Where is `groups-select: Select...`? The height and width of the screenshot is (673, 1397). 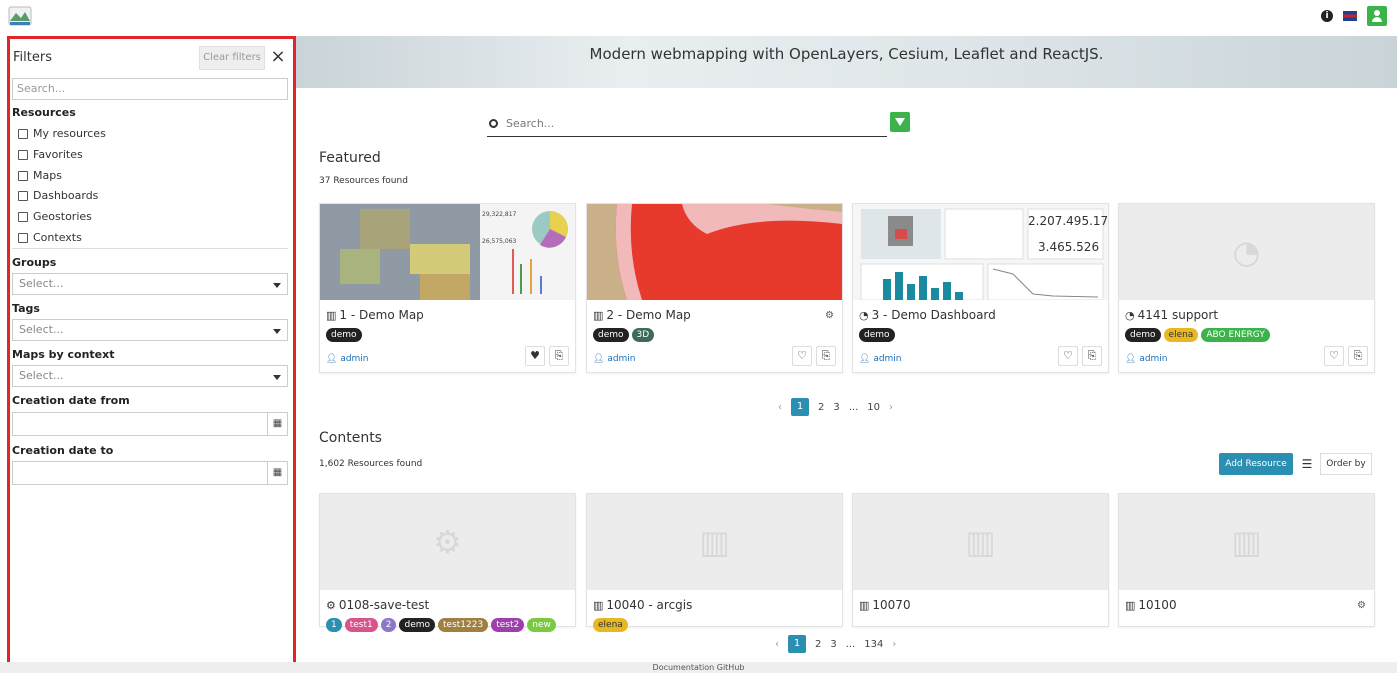 groups-select: Select... is located at coordinates (150, 284).